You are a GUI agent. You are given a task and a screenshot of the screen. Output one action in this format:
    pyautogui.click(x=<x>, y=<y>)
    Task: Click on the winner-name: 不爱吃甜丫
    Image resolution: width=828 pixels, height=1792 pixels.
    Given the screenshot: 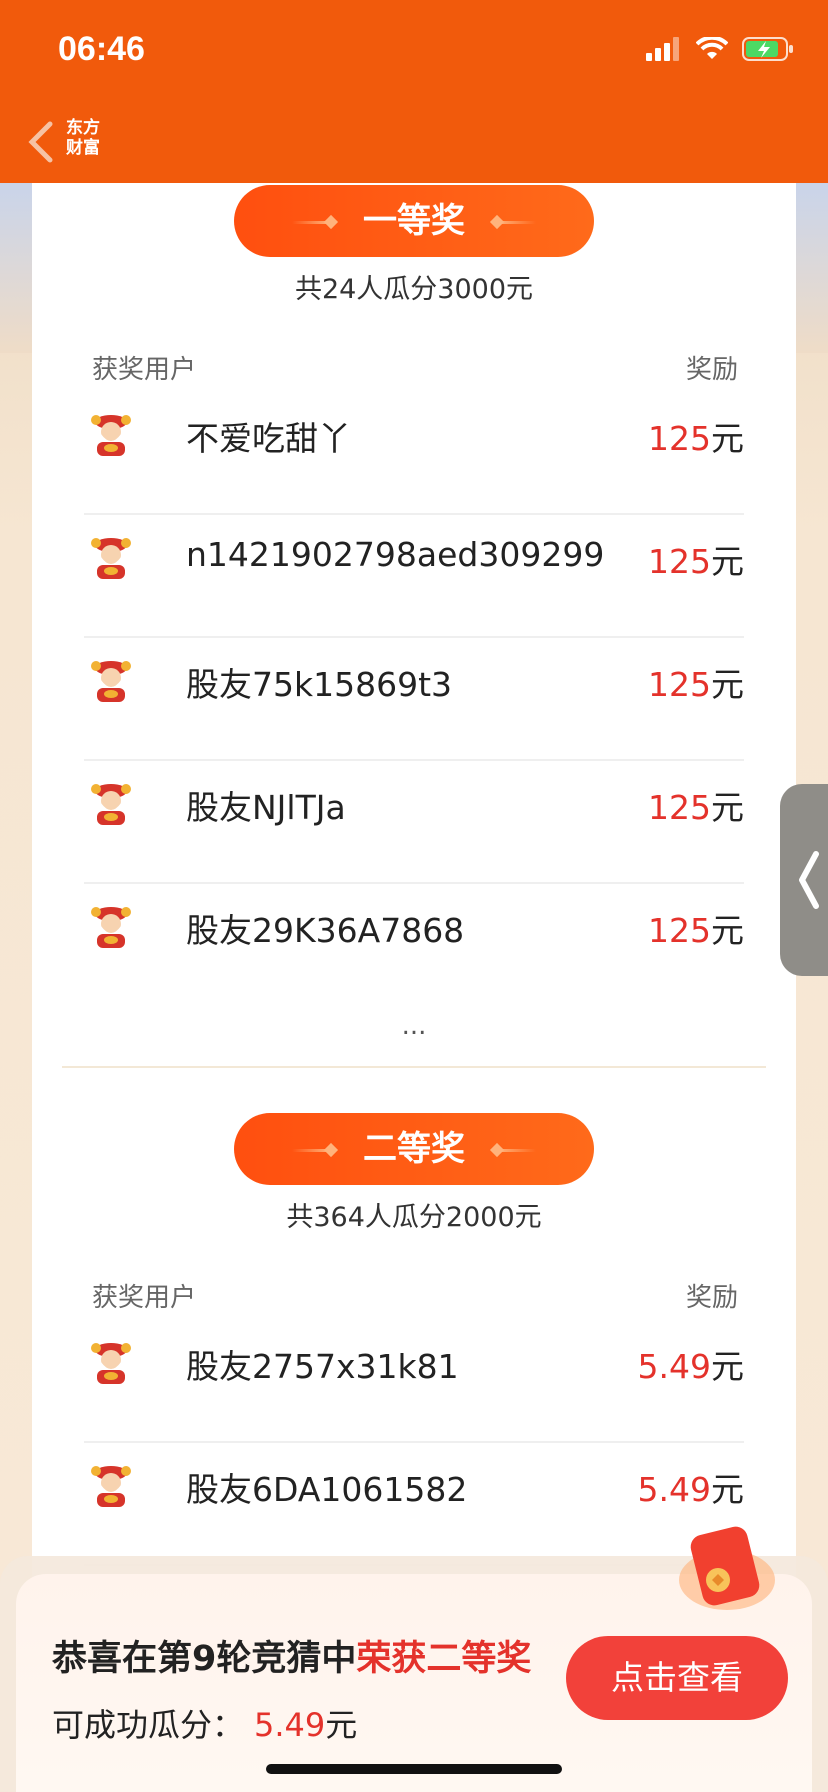 What is the action you would take?
    pyautogui.click(x=268, y=438)
    